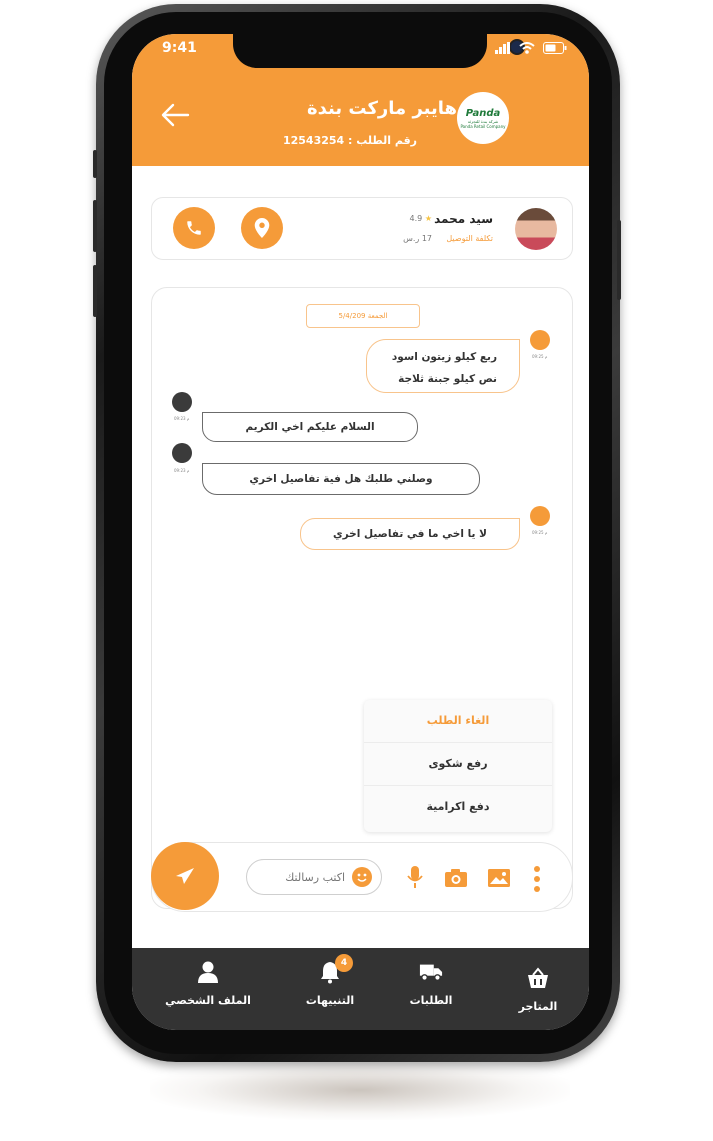 The width and height of the screenshot is (713, 1141). What do you see at coordinates (538, 989) in the screenshot?
I see `nav-item-stores: المتاجر` at bounding box center [538, 989].